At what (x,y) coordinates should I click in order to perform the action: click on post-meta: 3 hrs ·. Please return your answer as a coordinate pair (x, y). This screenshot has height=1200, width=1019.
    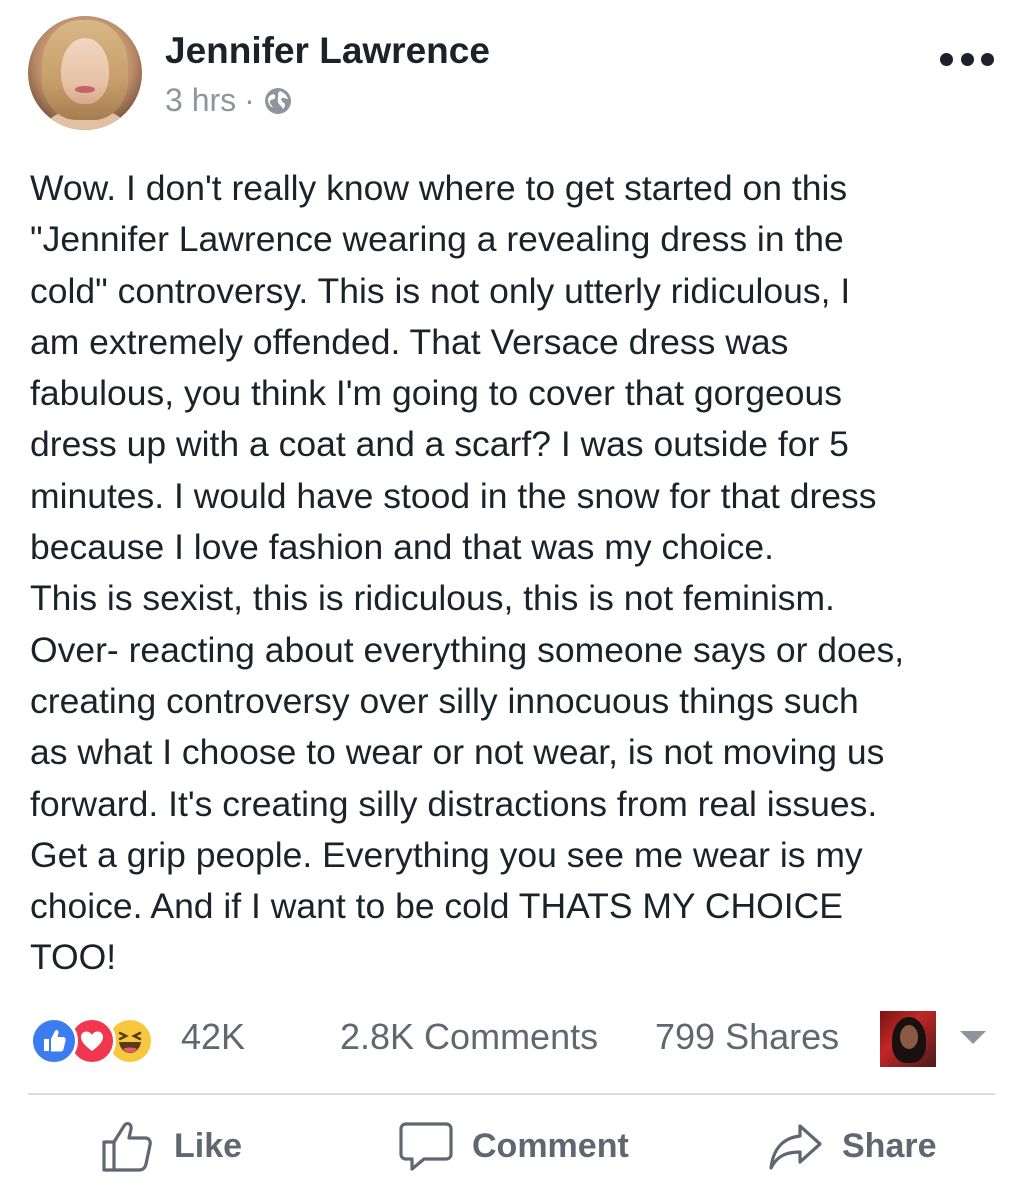
    Looking at the image, I should click on (229, 100).